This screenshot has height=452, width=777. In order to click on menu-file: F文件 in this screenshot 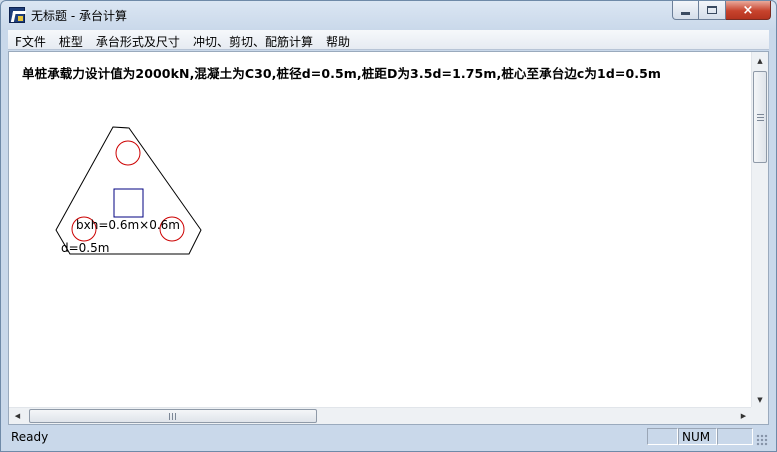, I will do `click(30, 39)`.